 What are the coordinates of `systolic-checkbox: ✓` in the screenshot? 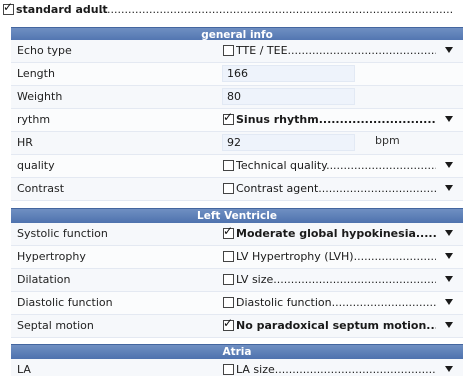 It's located at (228, 231).